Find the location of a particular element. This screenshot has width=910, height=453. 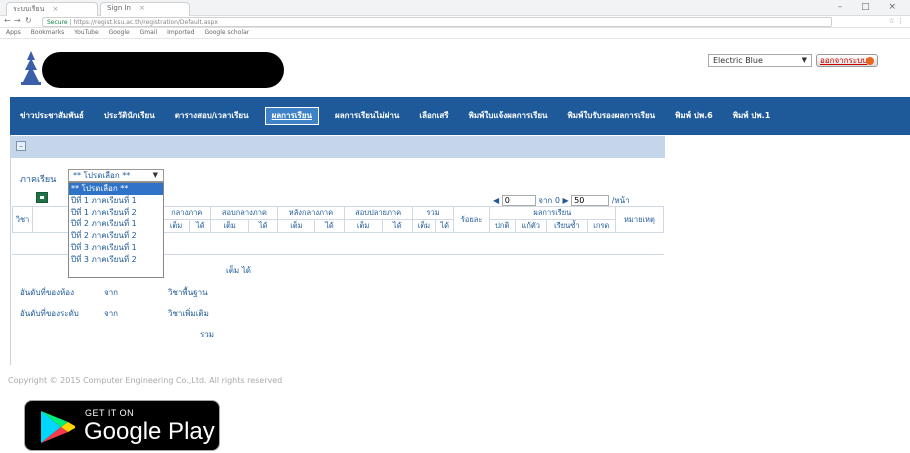

browser-tab: ระบบเรียน × is located at coordinates (52, 9).